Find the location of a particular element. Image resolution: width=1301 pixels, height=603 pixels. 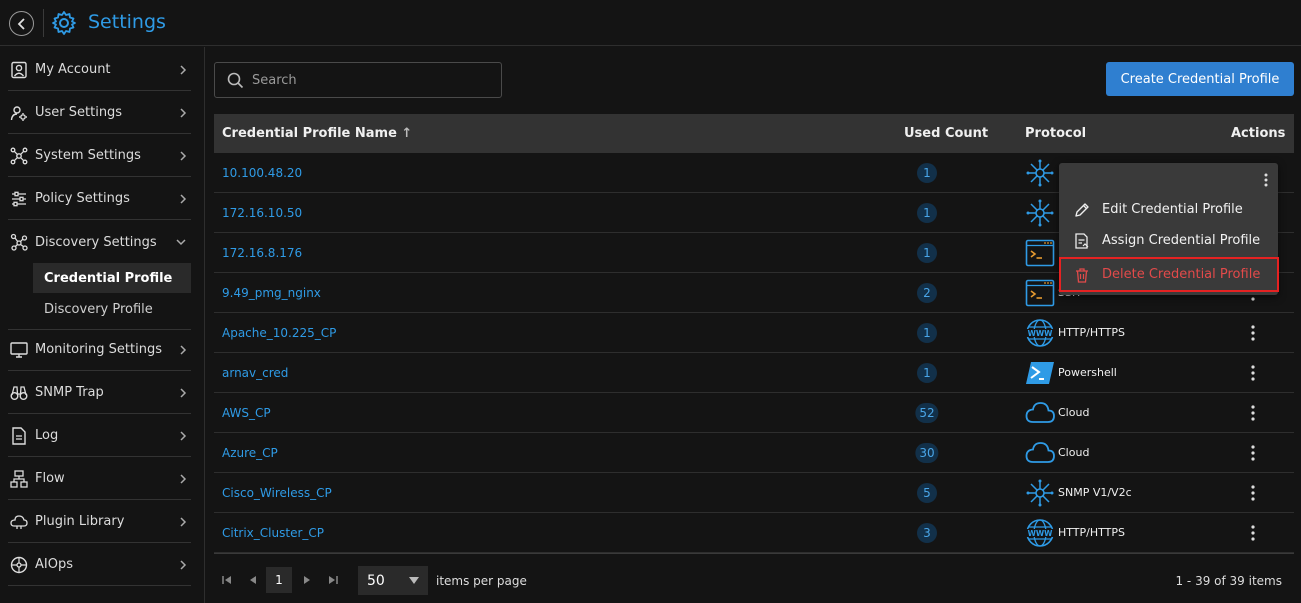

sidebar-item-monitoring-settings: Monitoring Settings is located at coordinates (99, 350).